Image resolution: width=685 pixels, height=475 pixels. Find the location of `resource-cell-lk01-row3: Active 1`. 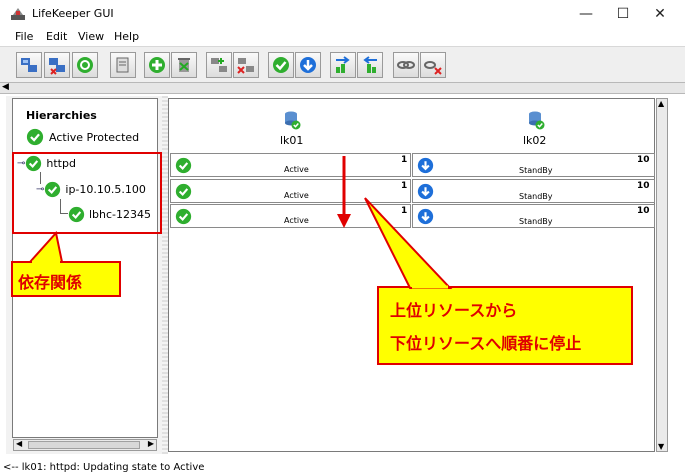

resource-cell-lk01-row3: Active 1 is located at coordinates (290, 216).